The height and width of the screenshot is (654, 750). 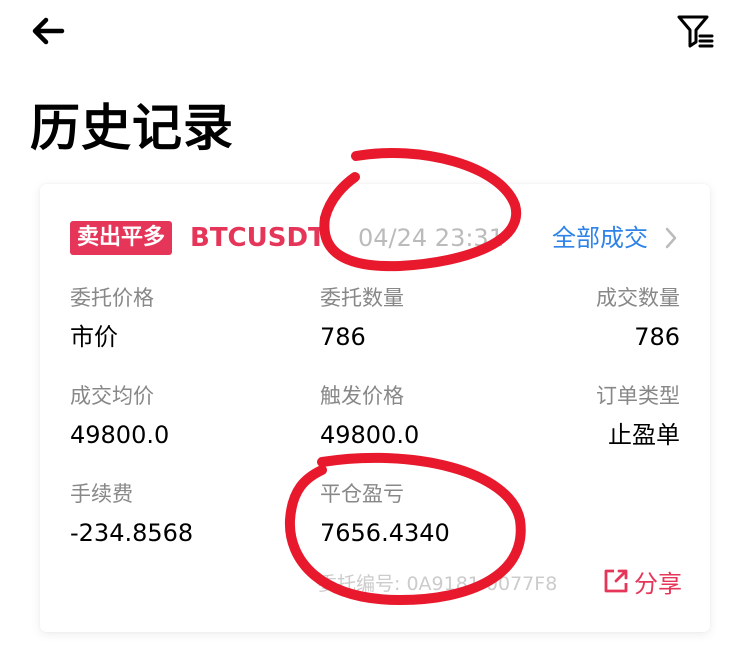 What do you see at coordinates (112, 298) in the screenshot?
I see `field-label: 委托价格` at bounding box center [112, 298].